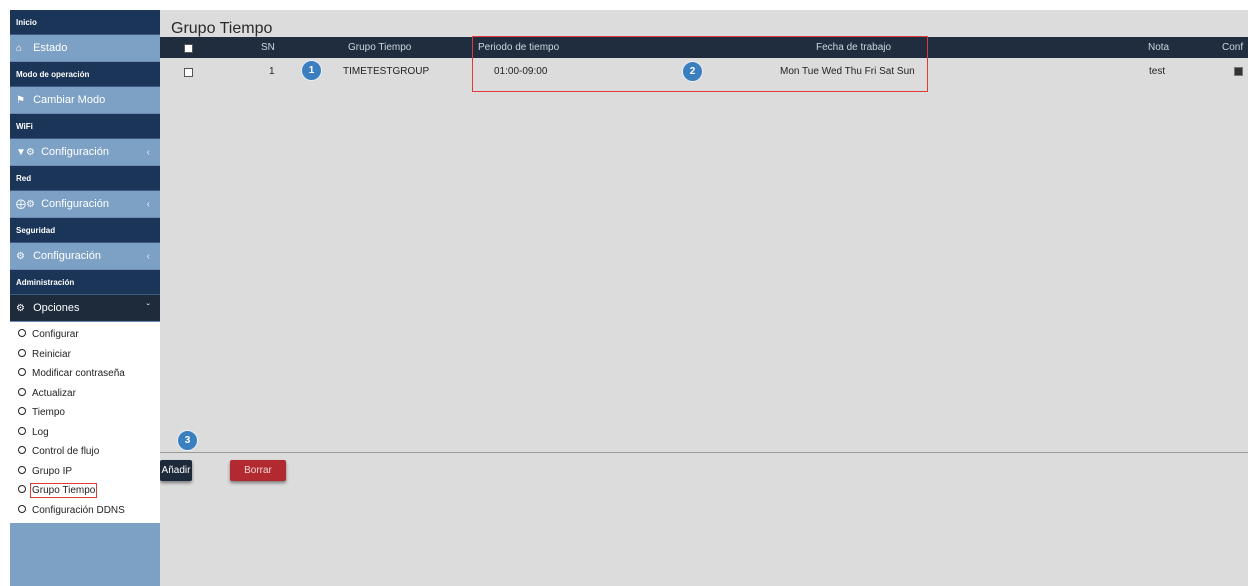  What do you see at coordinates (85, 126) in the screenshot?
I see `section-header-wifi: WiFi` at bounding box center [85, 126].